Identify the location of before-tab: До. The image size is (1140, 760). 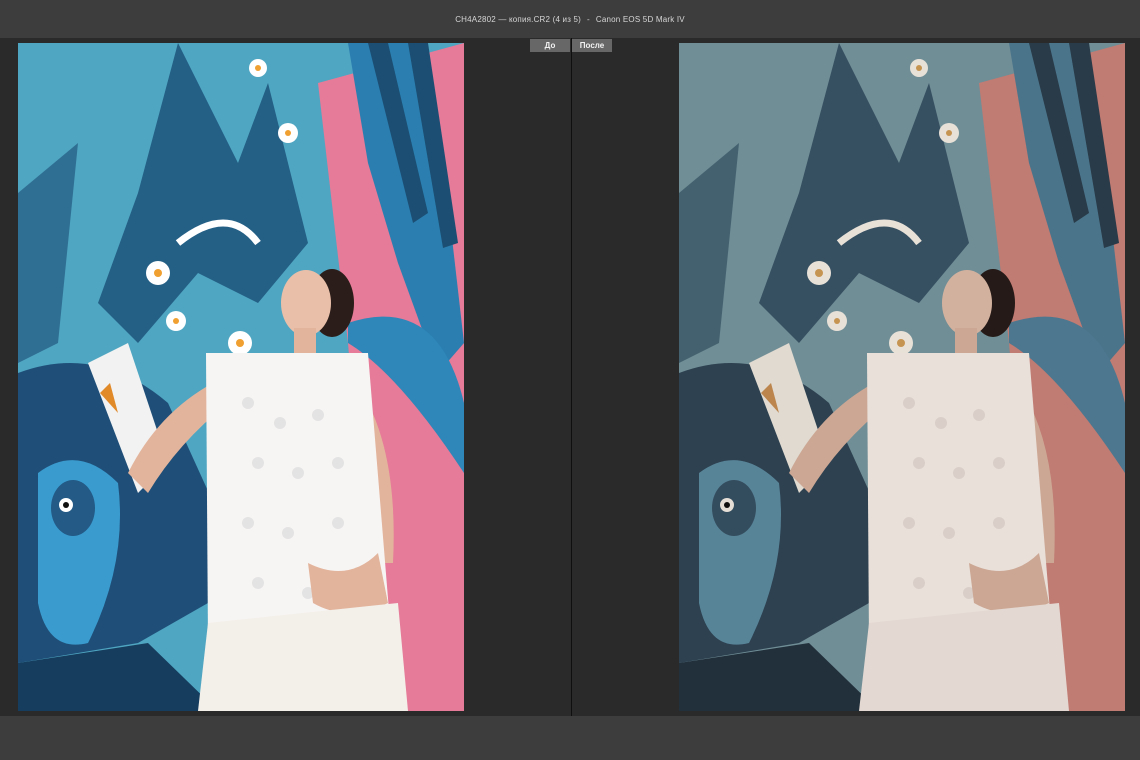
(550, 45).